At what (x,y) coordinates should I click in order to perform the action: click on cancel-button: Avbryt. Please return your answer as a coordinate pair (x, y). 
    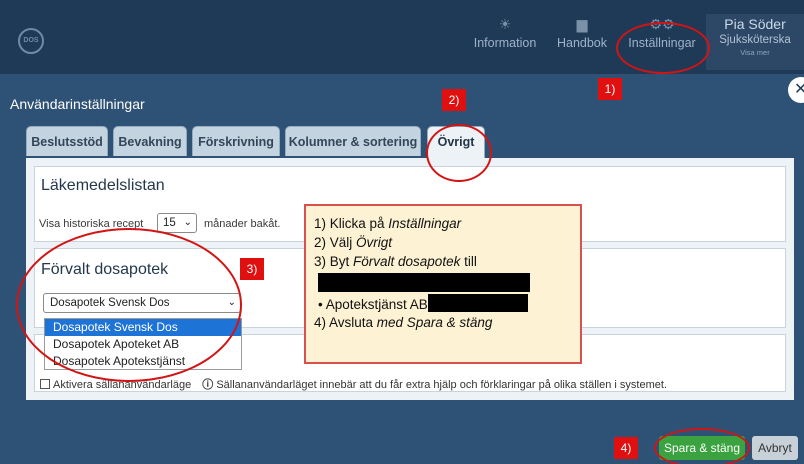
    Looking at the image, I should click on (775, 448).